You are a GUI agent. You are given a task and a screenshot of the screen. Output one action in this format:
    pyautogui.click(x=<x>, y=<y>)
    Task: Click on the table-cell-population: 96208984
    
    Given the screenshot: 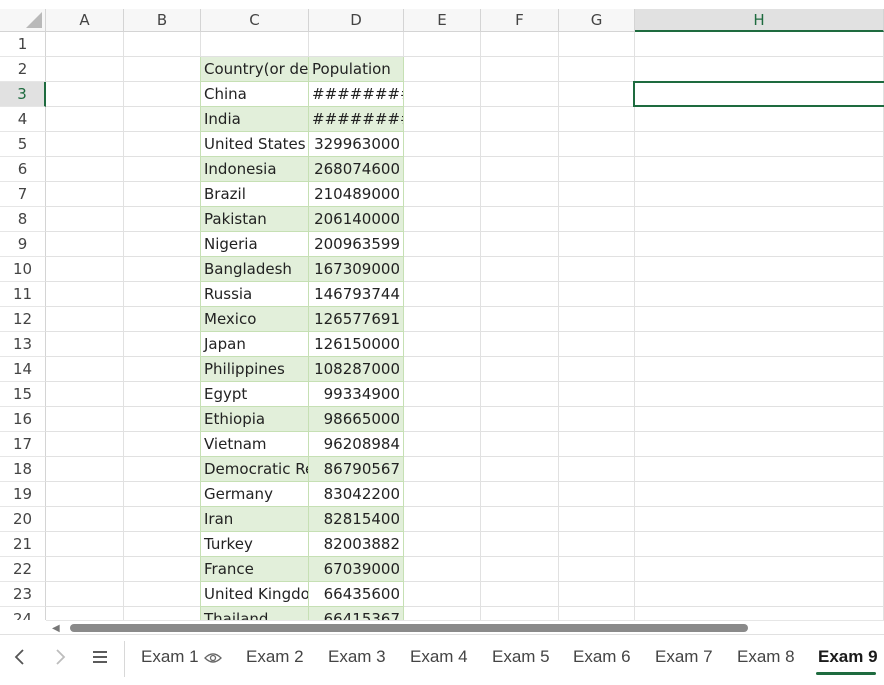 What is the action you would take?
    pyautogui.click(x=356, y=444)
    